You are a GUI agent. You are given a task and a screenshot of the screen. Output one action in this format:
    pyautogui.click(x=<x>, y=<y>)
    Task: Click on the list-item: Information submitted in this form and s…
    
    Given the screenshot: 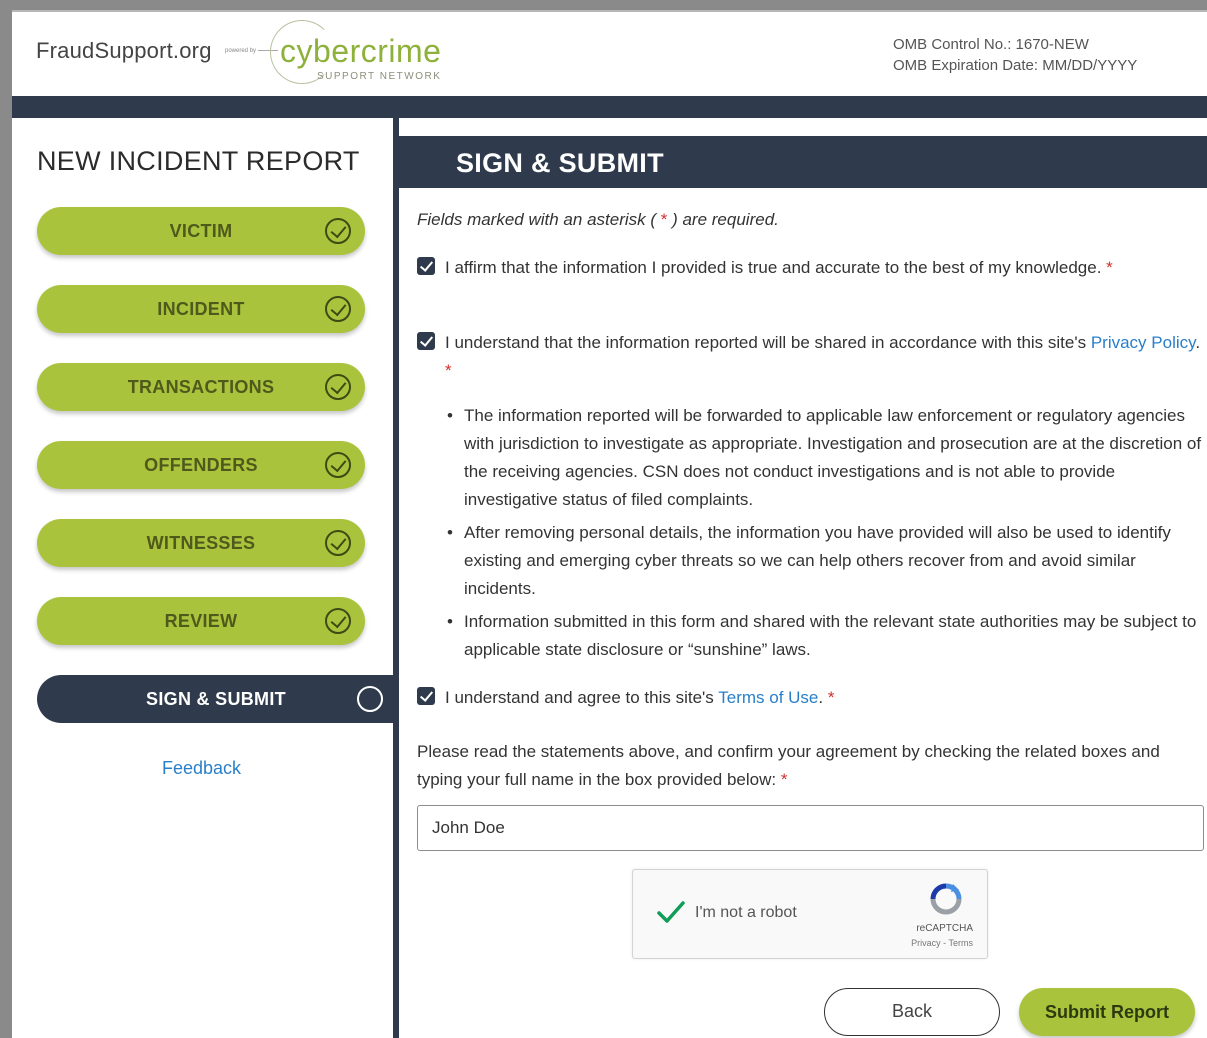 What is the action you would take?
    pyautogui.click(x=827, y=636)
    